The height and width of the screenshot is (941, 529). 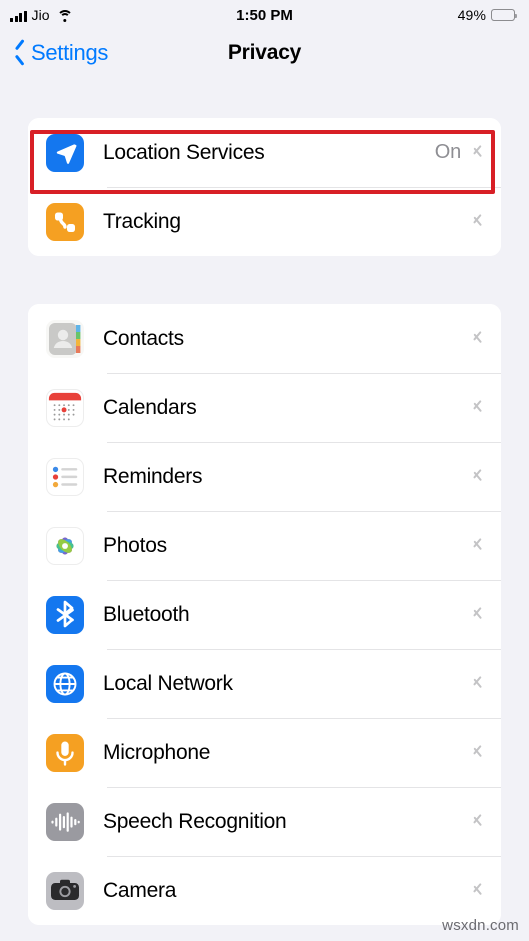 What do you see at coordinates (65, 476) in the screenshot?
I see `reminders-icon` at bounding box center [65, 476].